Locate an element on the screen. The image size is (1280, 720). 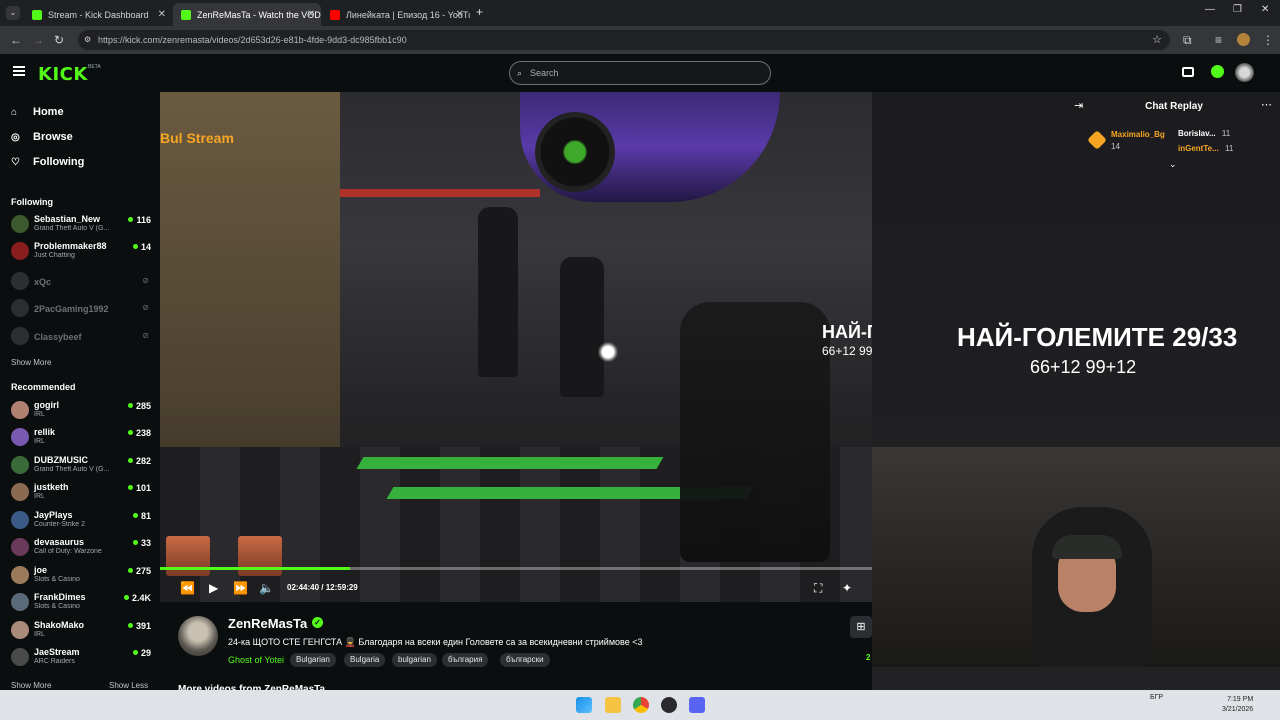
recommended-channel: justketh IRL 101 is located at coordinates (81, 493).